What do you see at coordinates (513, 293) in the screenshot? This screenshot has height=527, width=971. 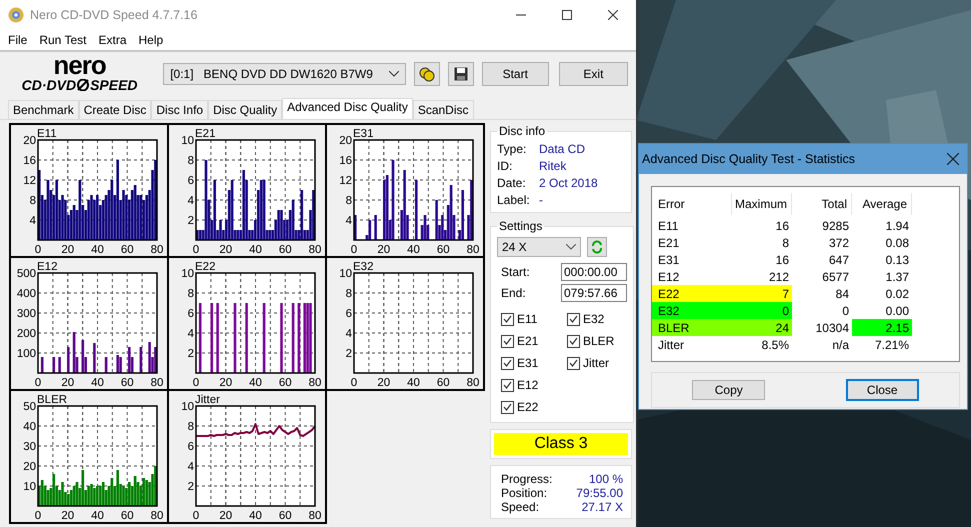 I see `field-label: End:` at bounding box center [513, 293].